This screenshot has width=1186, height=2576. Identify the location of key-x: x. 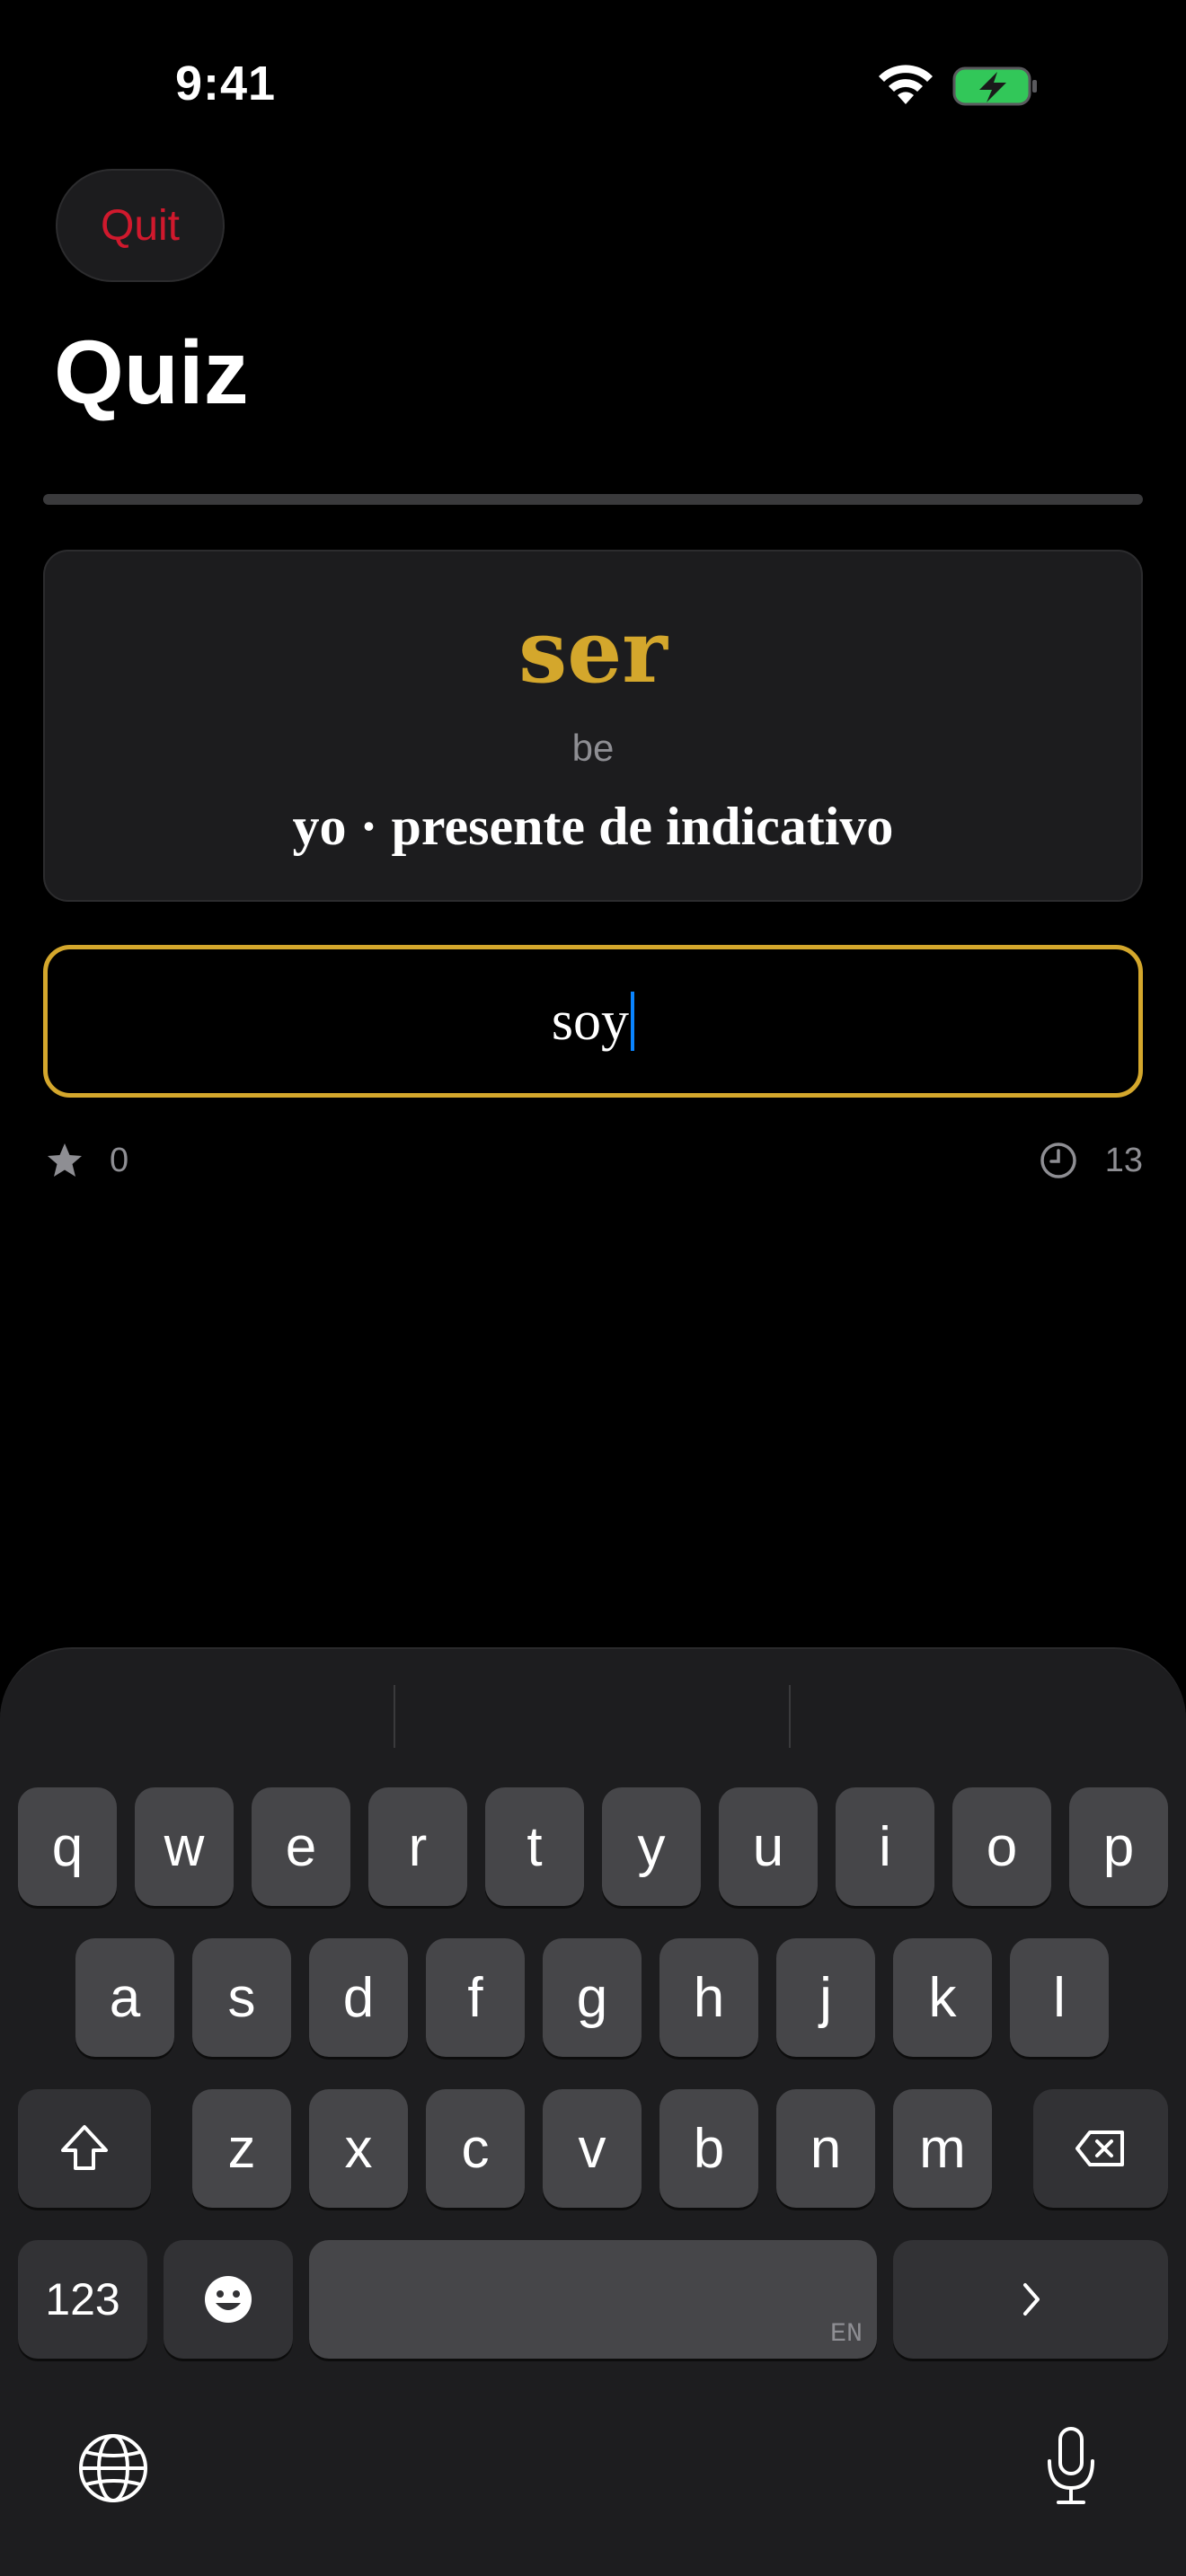
(358, 2148).